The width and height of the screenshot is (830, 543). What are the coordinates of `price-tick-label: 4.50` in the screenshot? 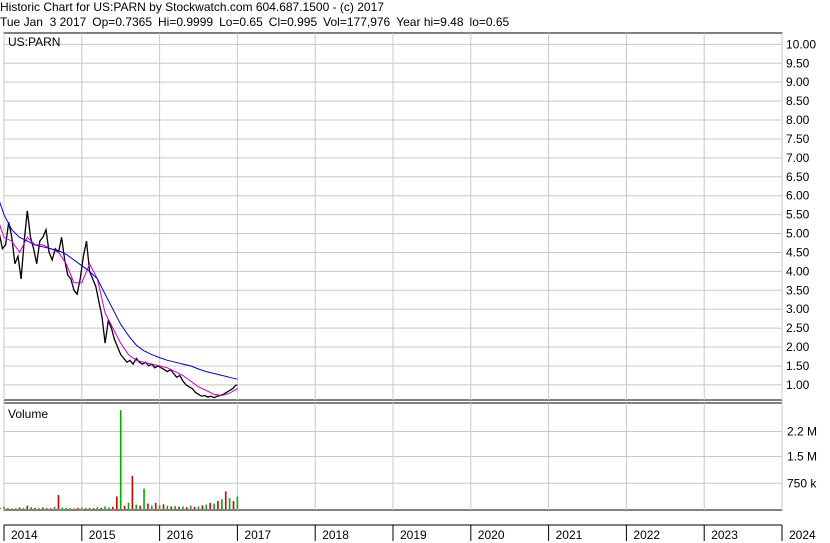 It's located at (798, 252).